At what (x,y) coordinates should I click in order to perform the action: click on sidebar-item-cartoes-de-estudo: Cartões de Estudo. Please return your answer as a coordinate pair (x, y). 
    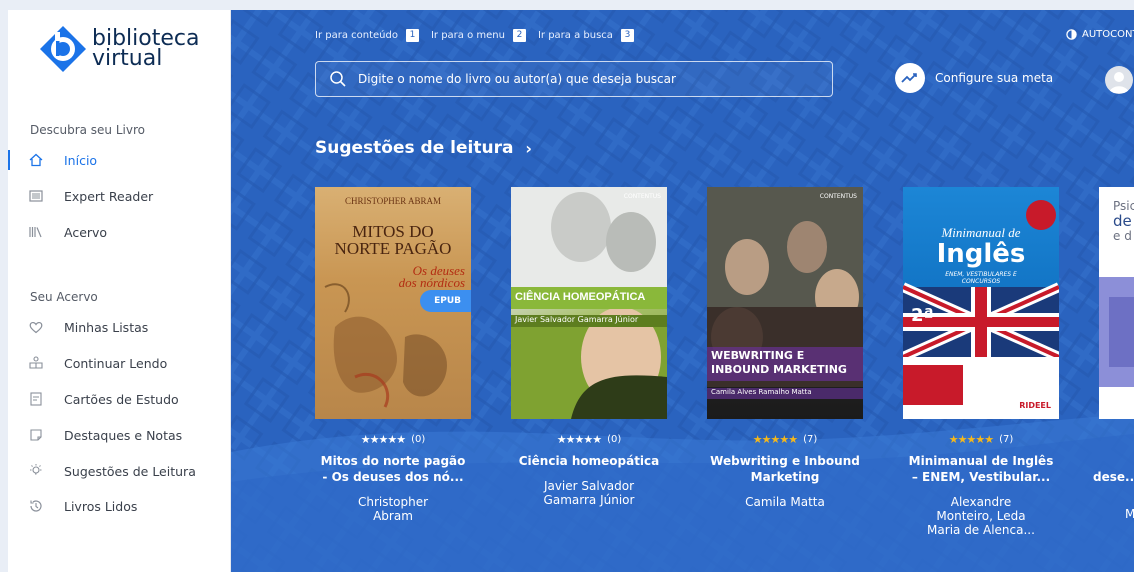
    Looking at the image, I should click on (119, 399).